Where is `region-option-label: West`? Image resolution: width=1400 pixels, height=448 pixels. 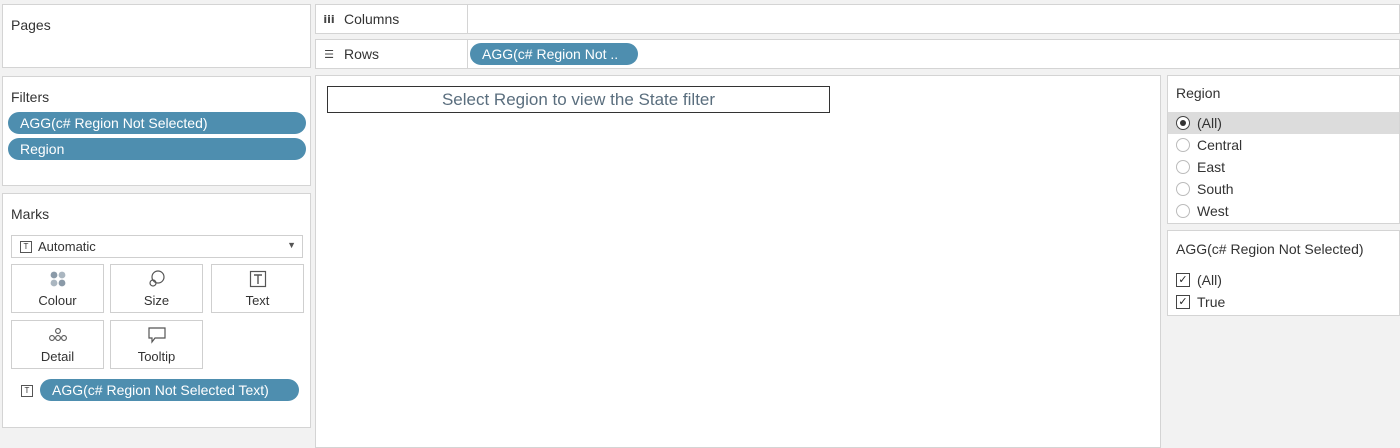 region-option-label: West is located at coordinates (1213, 211).